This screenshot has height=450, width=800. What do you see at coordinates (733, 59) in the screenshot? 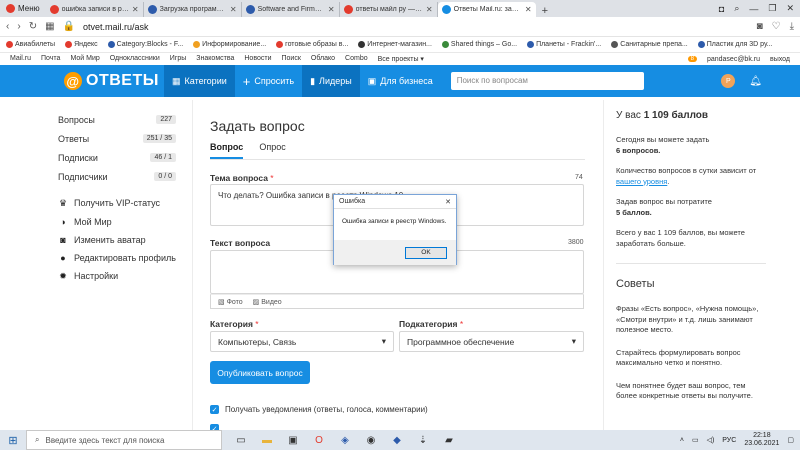
I see `user-email: pandasec@bk.ru` at bounding box center [733, 59].